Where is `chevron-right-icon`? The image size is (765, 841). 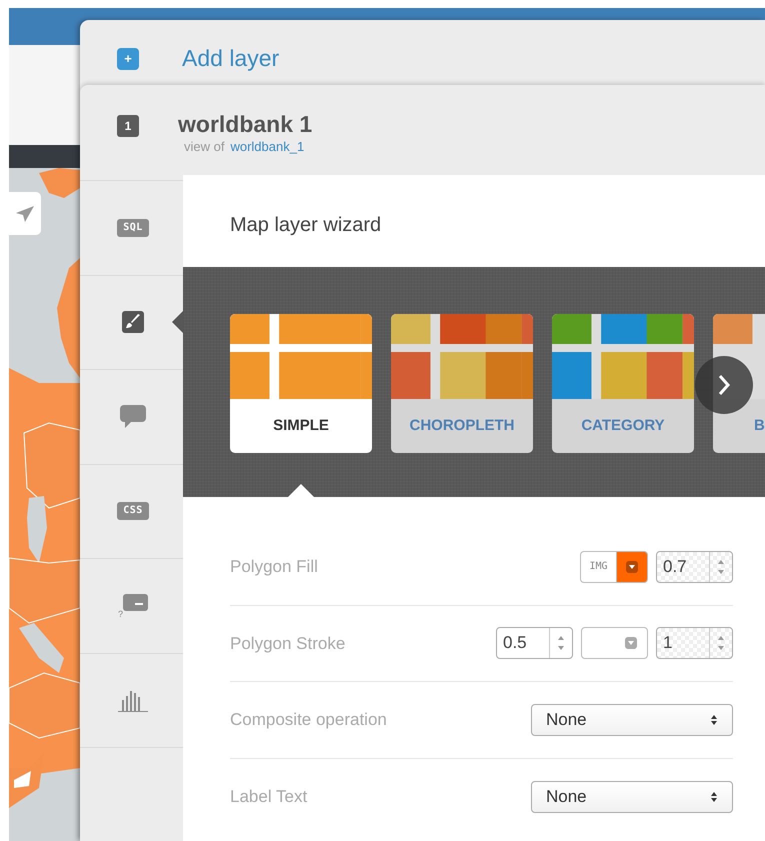
chevron-right-icon is located at coordinates (724, 385).